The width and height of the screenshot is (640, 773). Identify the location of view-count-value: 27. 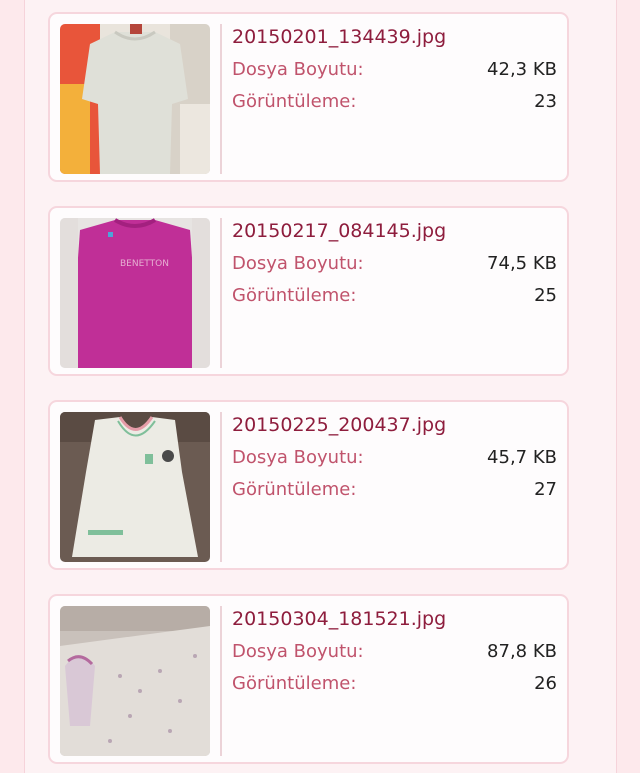
(545, 489).